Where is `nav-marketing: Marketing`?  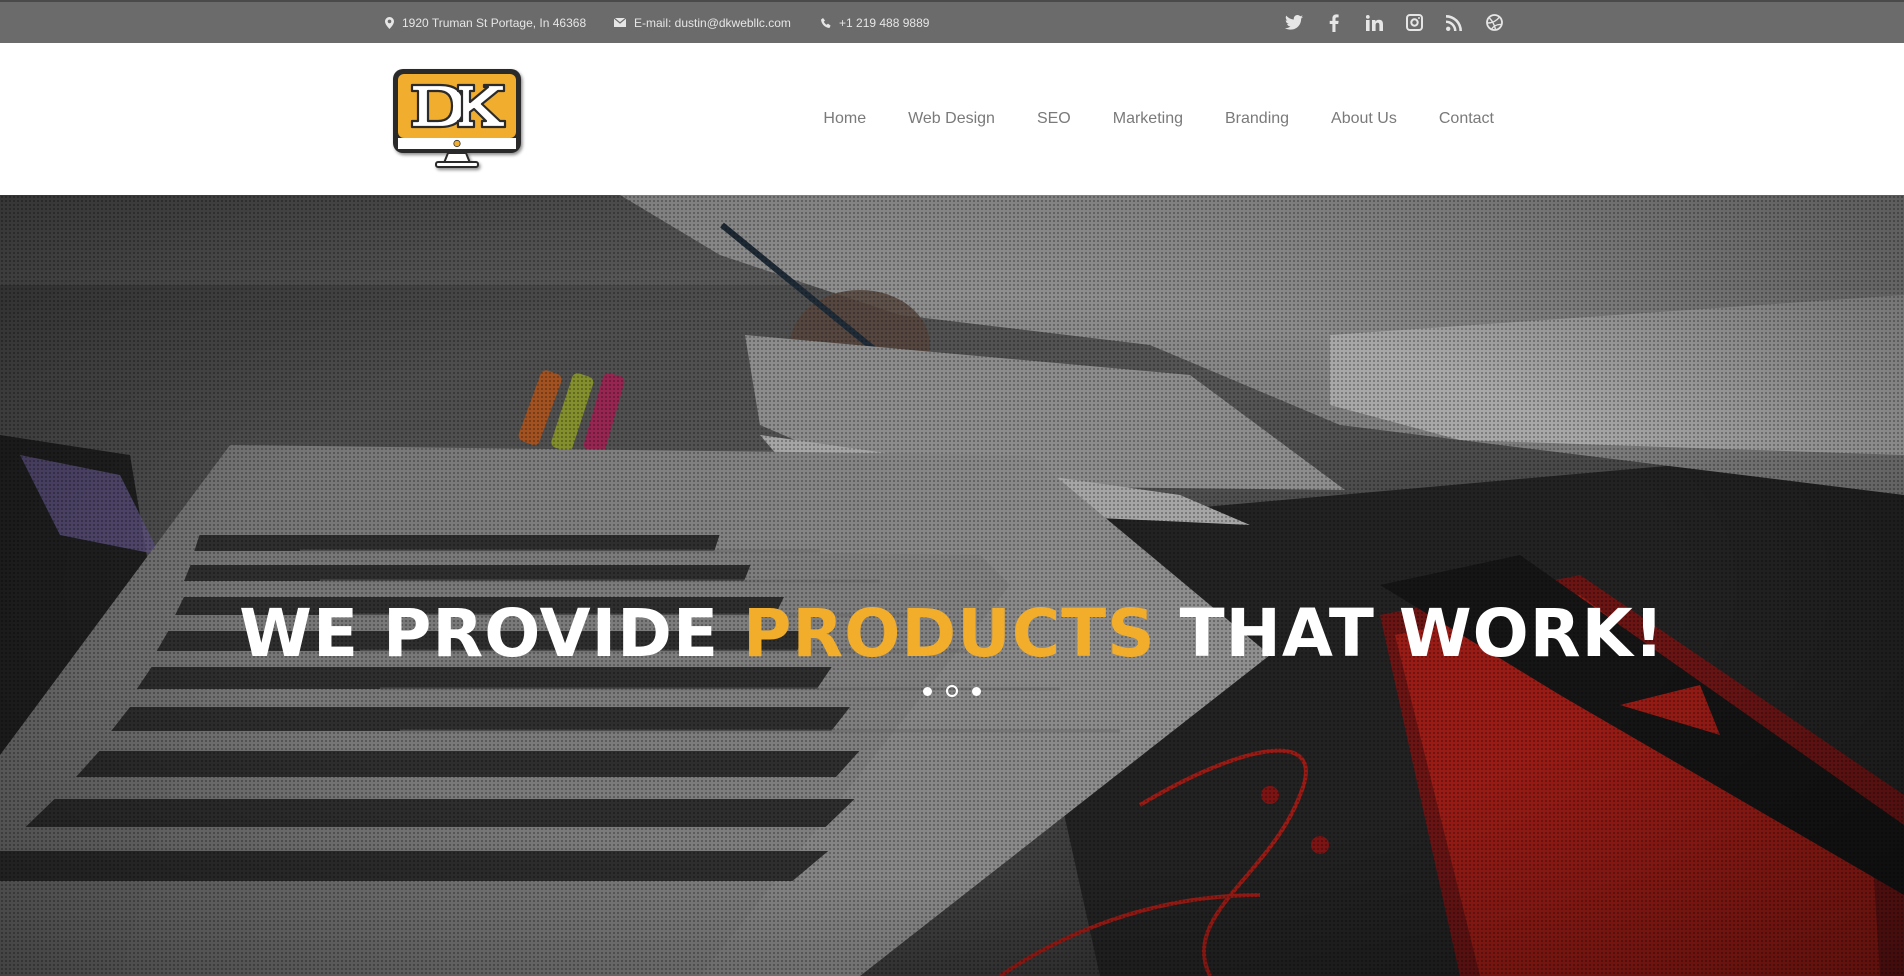
nav-marketing: Marketing is located at coordinates (1148, 119).